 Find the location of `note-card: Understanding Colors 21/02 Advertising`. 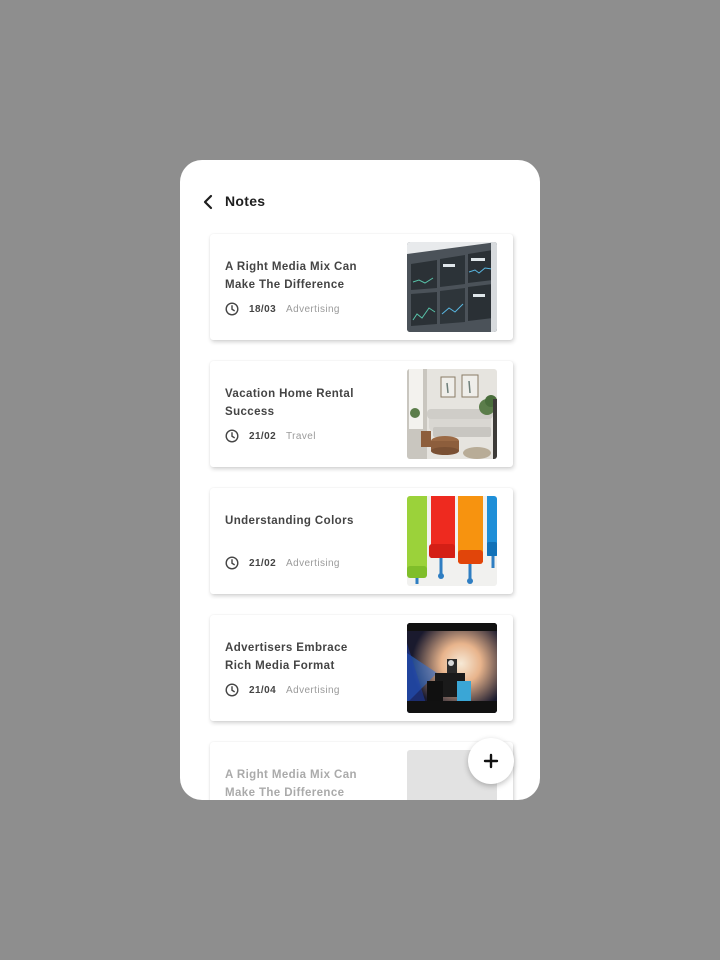

note-card: Understanding Colors 21/02 Advertising is located at coordinates (361, 541).